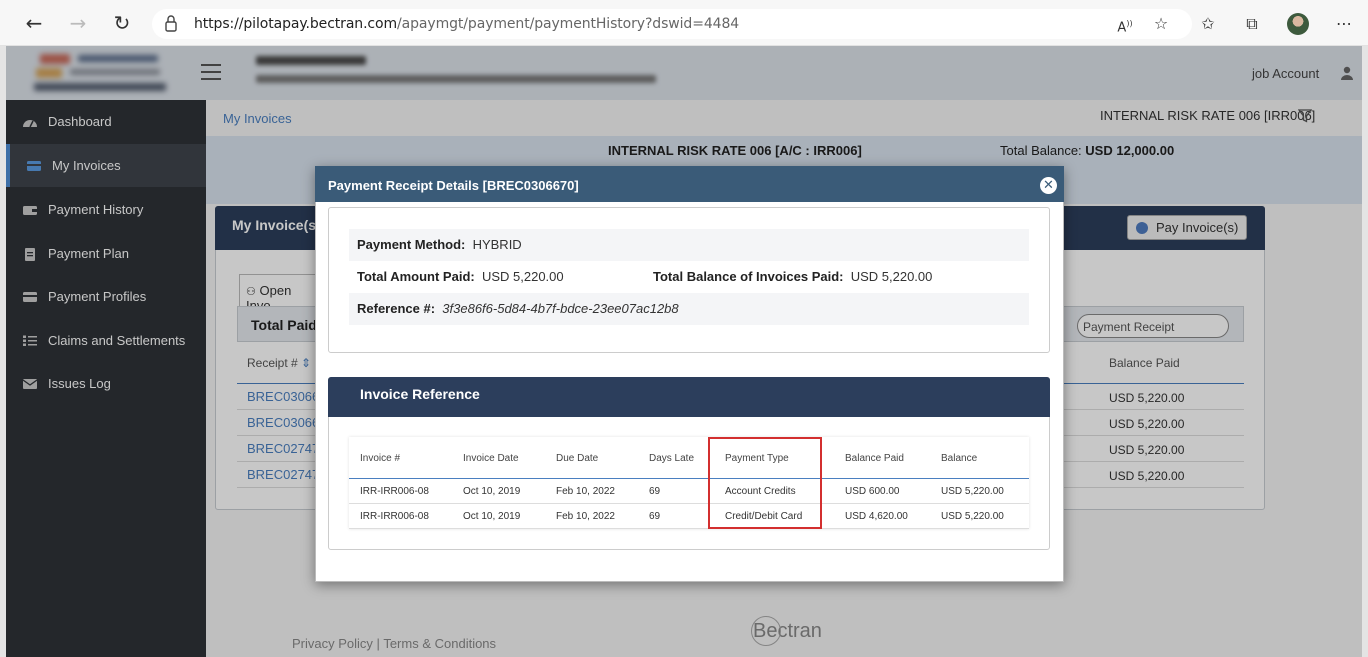 The height and width of the screenshot is (657, 1368). Describe the element at coordinates (1252, 24) in the screenshot. I see `collections-icon: ⧉` at that location.